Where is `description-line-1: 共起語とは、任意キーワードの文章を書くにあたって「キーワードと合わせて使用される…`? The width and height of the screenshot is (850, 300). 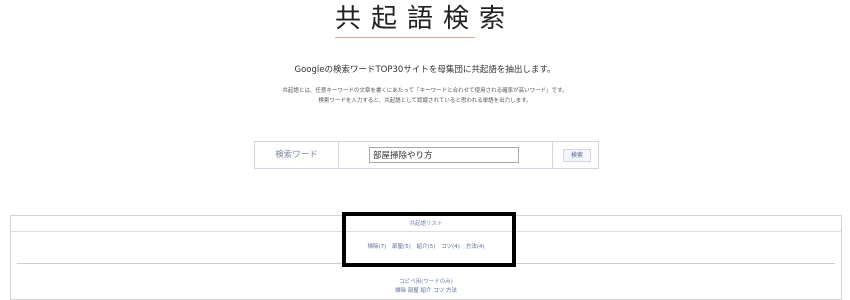
description-line-1: 共起語とは、任意キーワードの文章を書くにあたって「キーワードと合わせて使用される… is located at coordinates (425, 91).